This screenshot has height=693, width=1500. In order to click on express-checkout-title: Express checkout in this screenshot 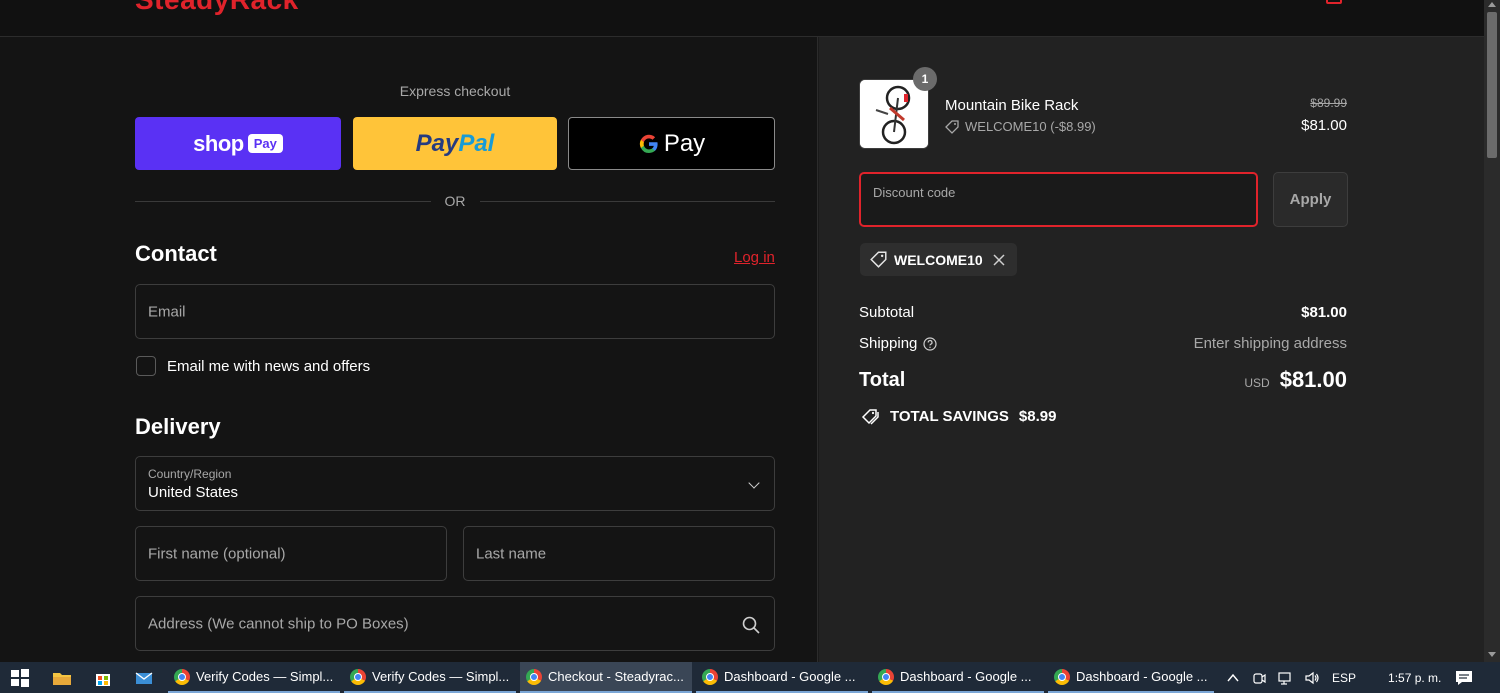, I will do `click(455, 91)`.